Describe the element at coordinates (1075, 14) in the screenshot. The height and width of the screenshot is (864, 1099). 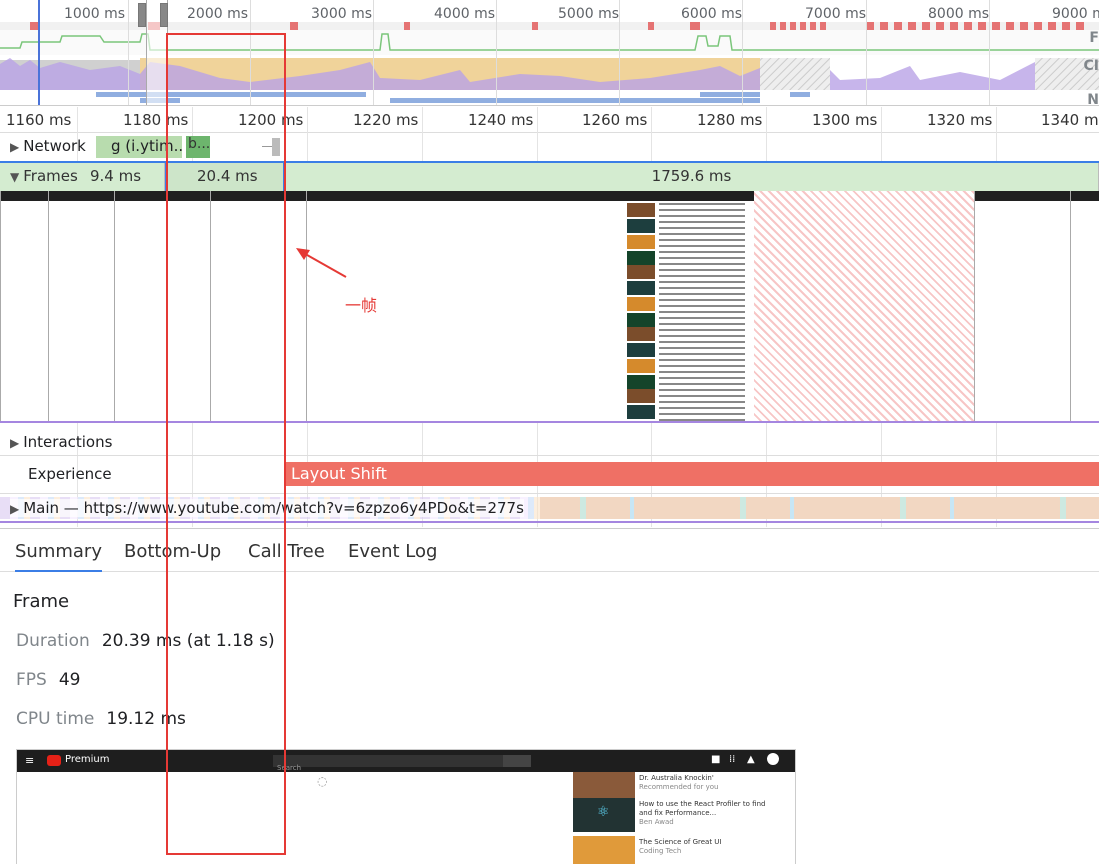
I see `overview-time-label: 9000 m` at that location.